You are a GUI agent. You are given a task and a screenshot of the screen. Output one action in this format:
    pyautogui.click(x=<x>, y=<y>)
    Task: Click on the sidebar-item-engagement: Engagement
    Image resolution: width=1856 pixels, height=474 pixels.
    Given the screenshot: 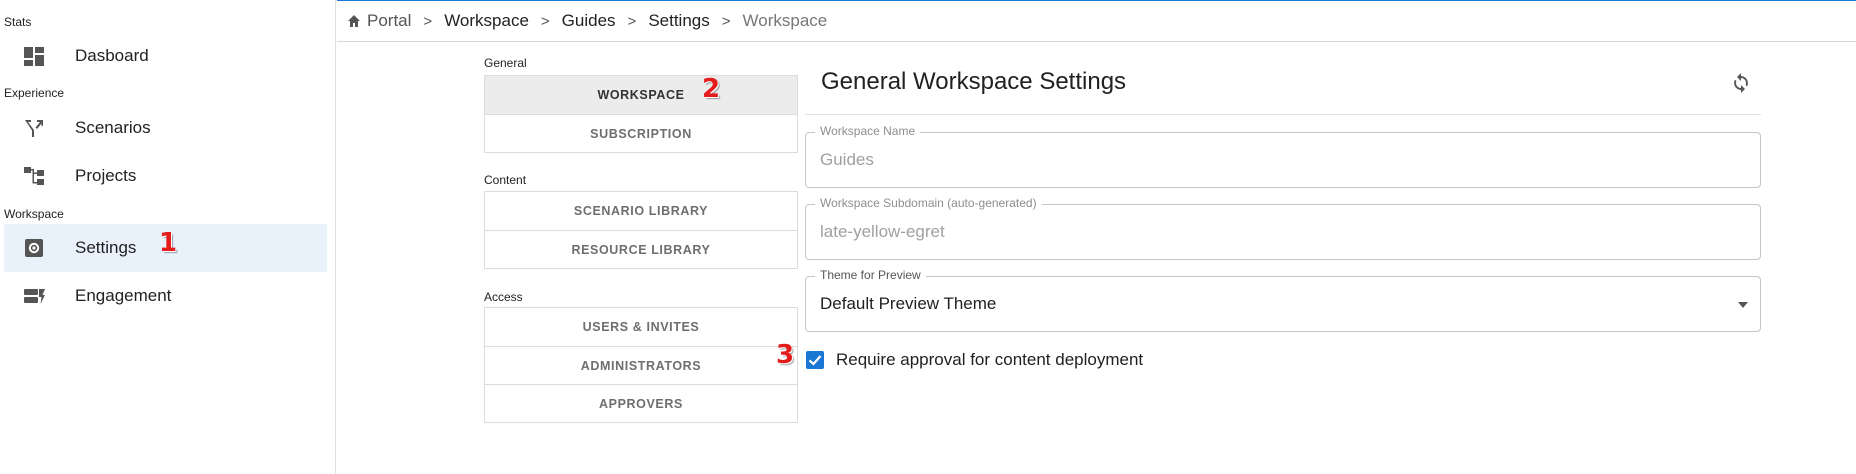 What is the action you would take?
    pyautogui.click(x=165, y=296)
    